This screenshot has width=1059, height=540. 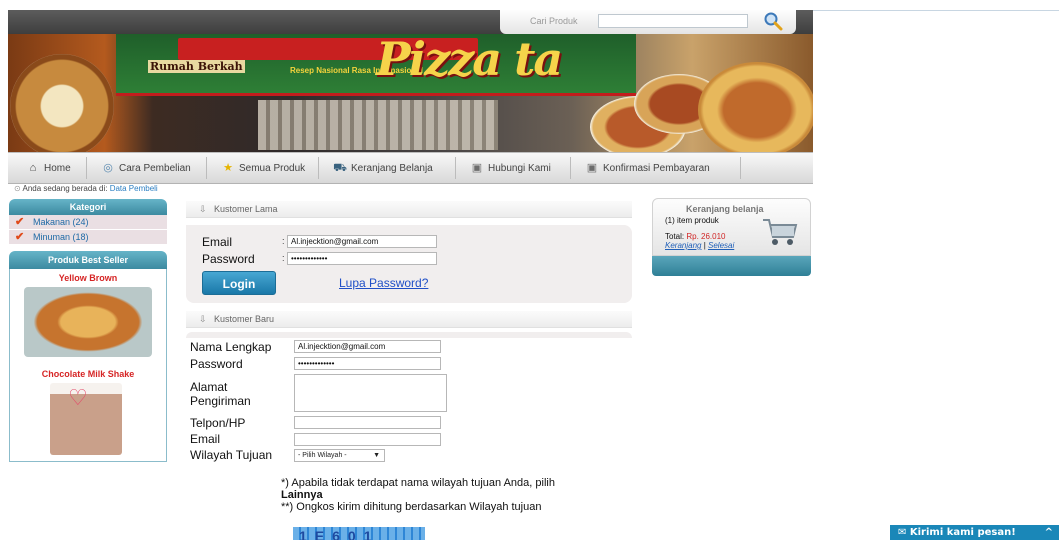 I want to click on product-image: ♡, so click(x=86, y=419).